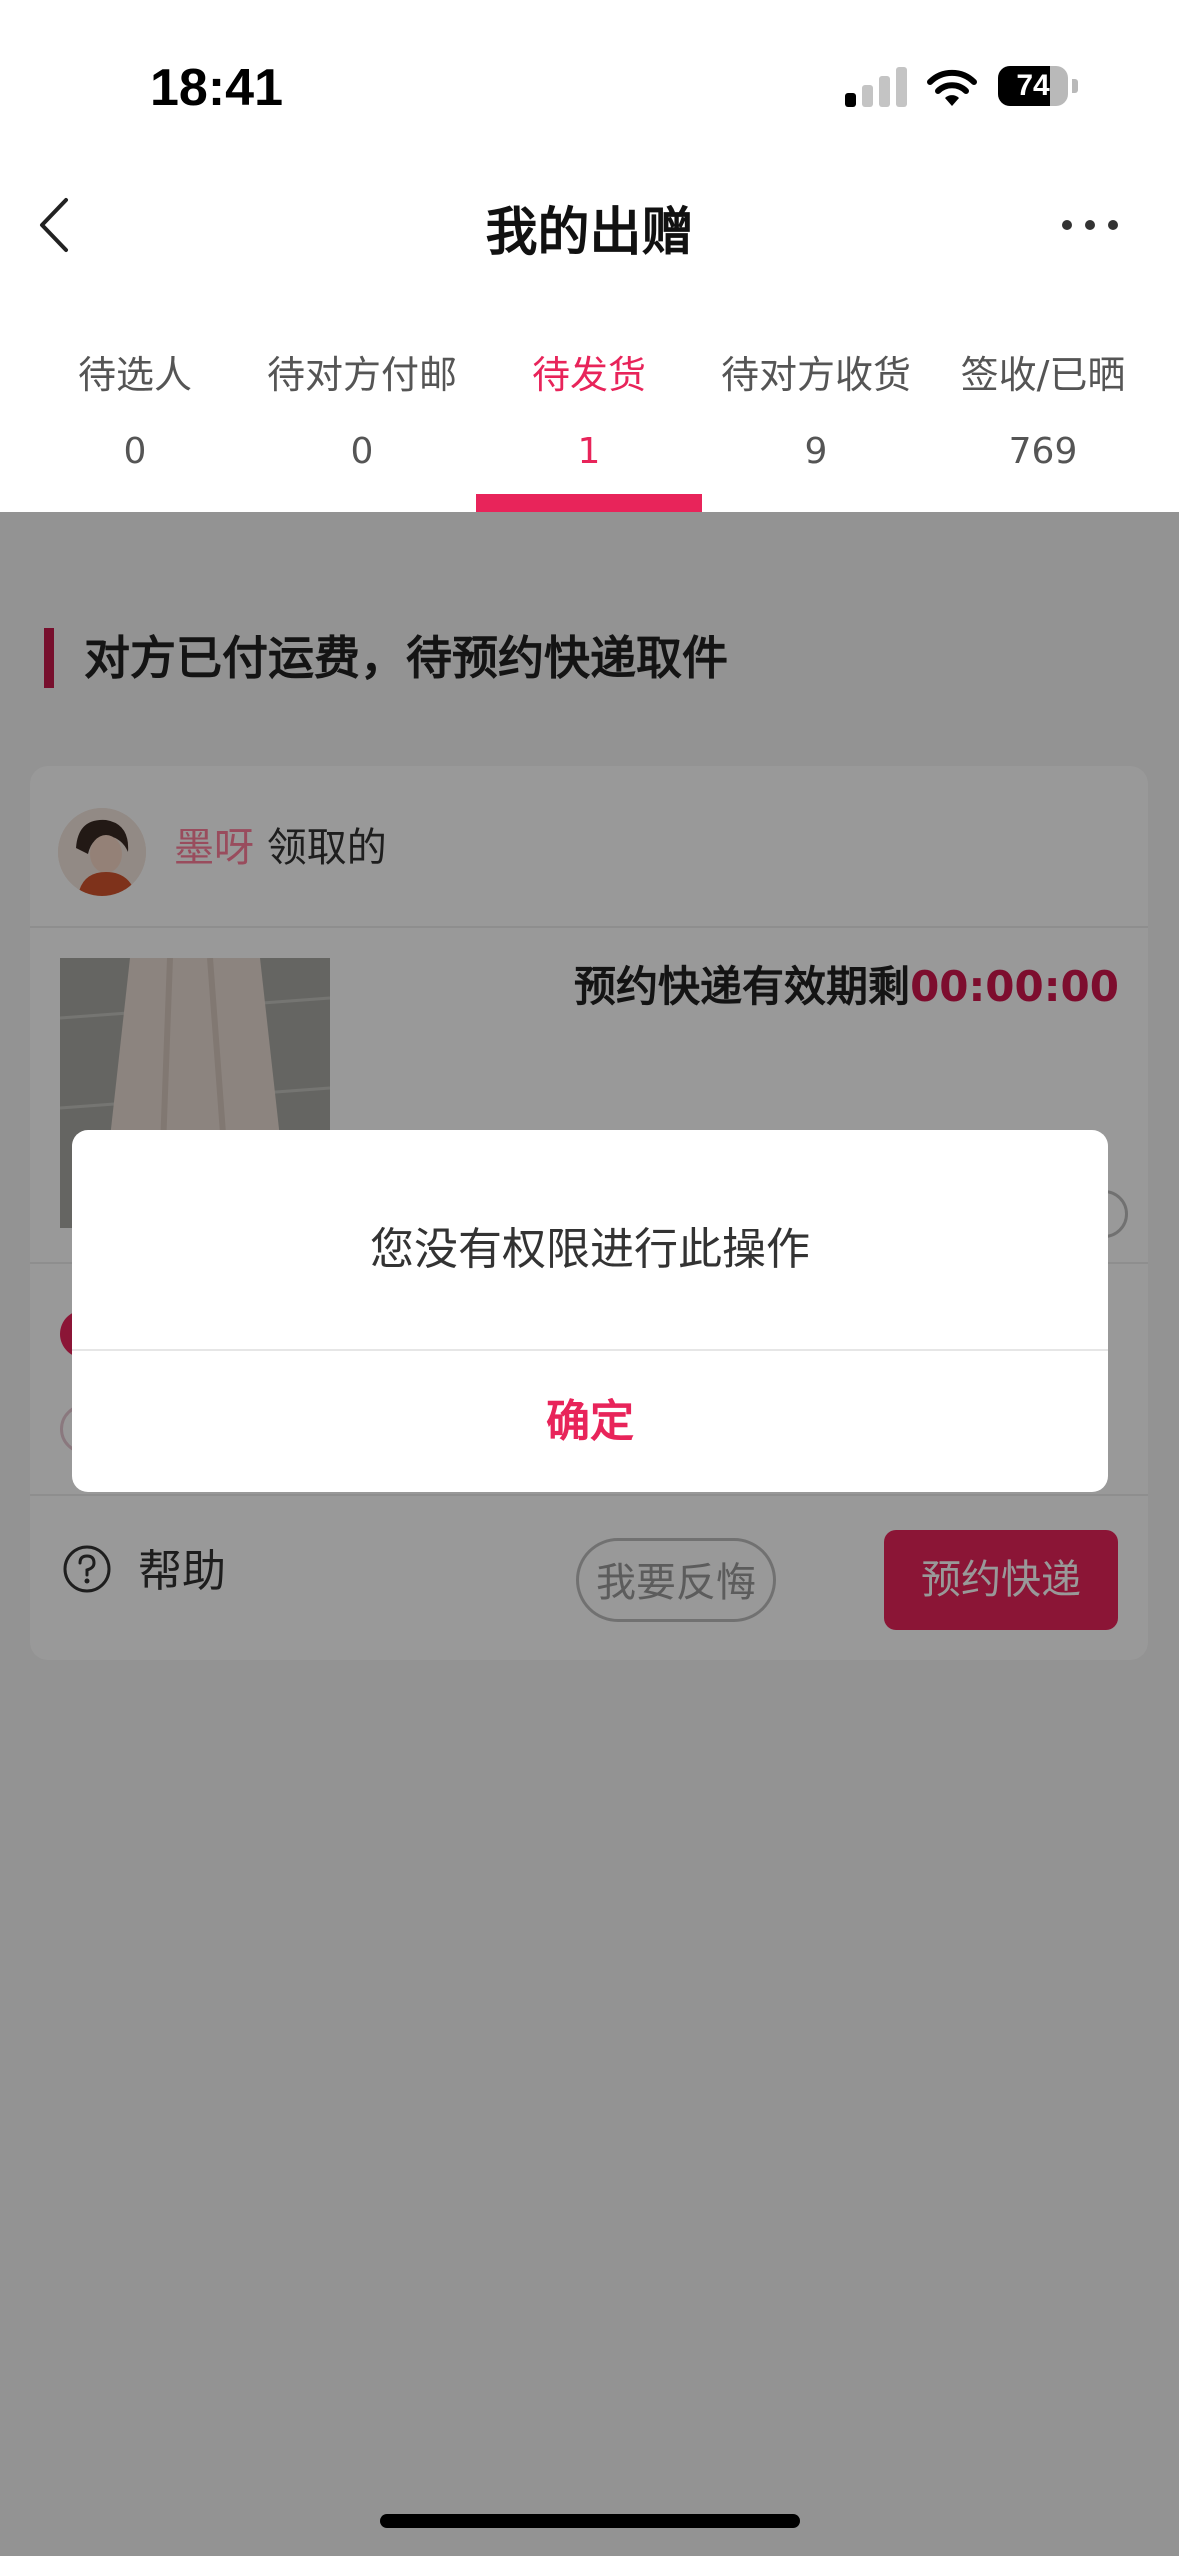 This screenshot has width=1179, height=2556. What do you see at coordinates (216, 88) in the screenshot?
I see `status-time: 18:41` at bounding box center [216, 88].